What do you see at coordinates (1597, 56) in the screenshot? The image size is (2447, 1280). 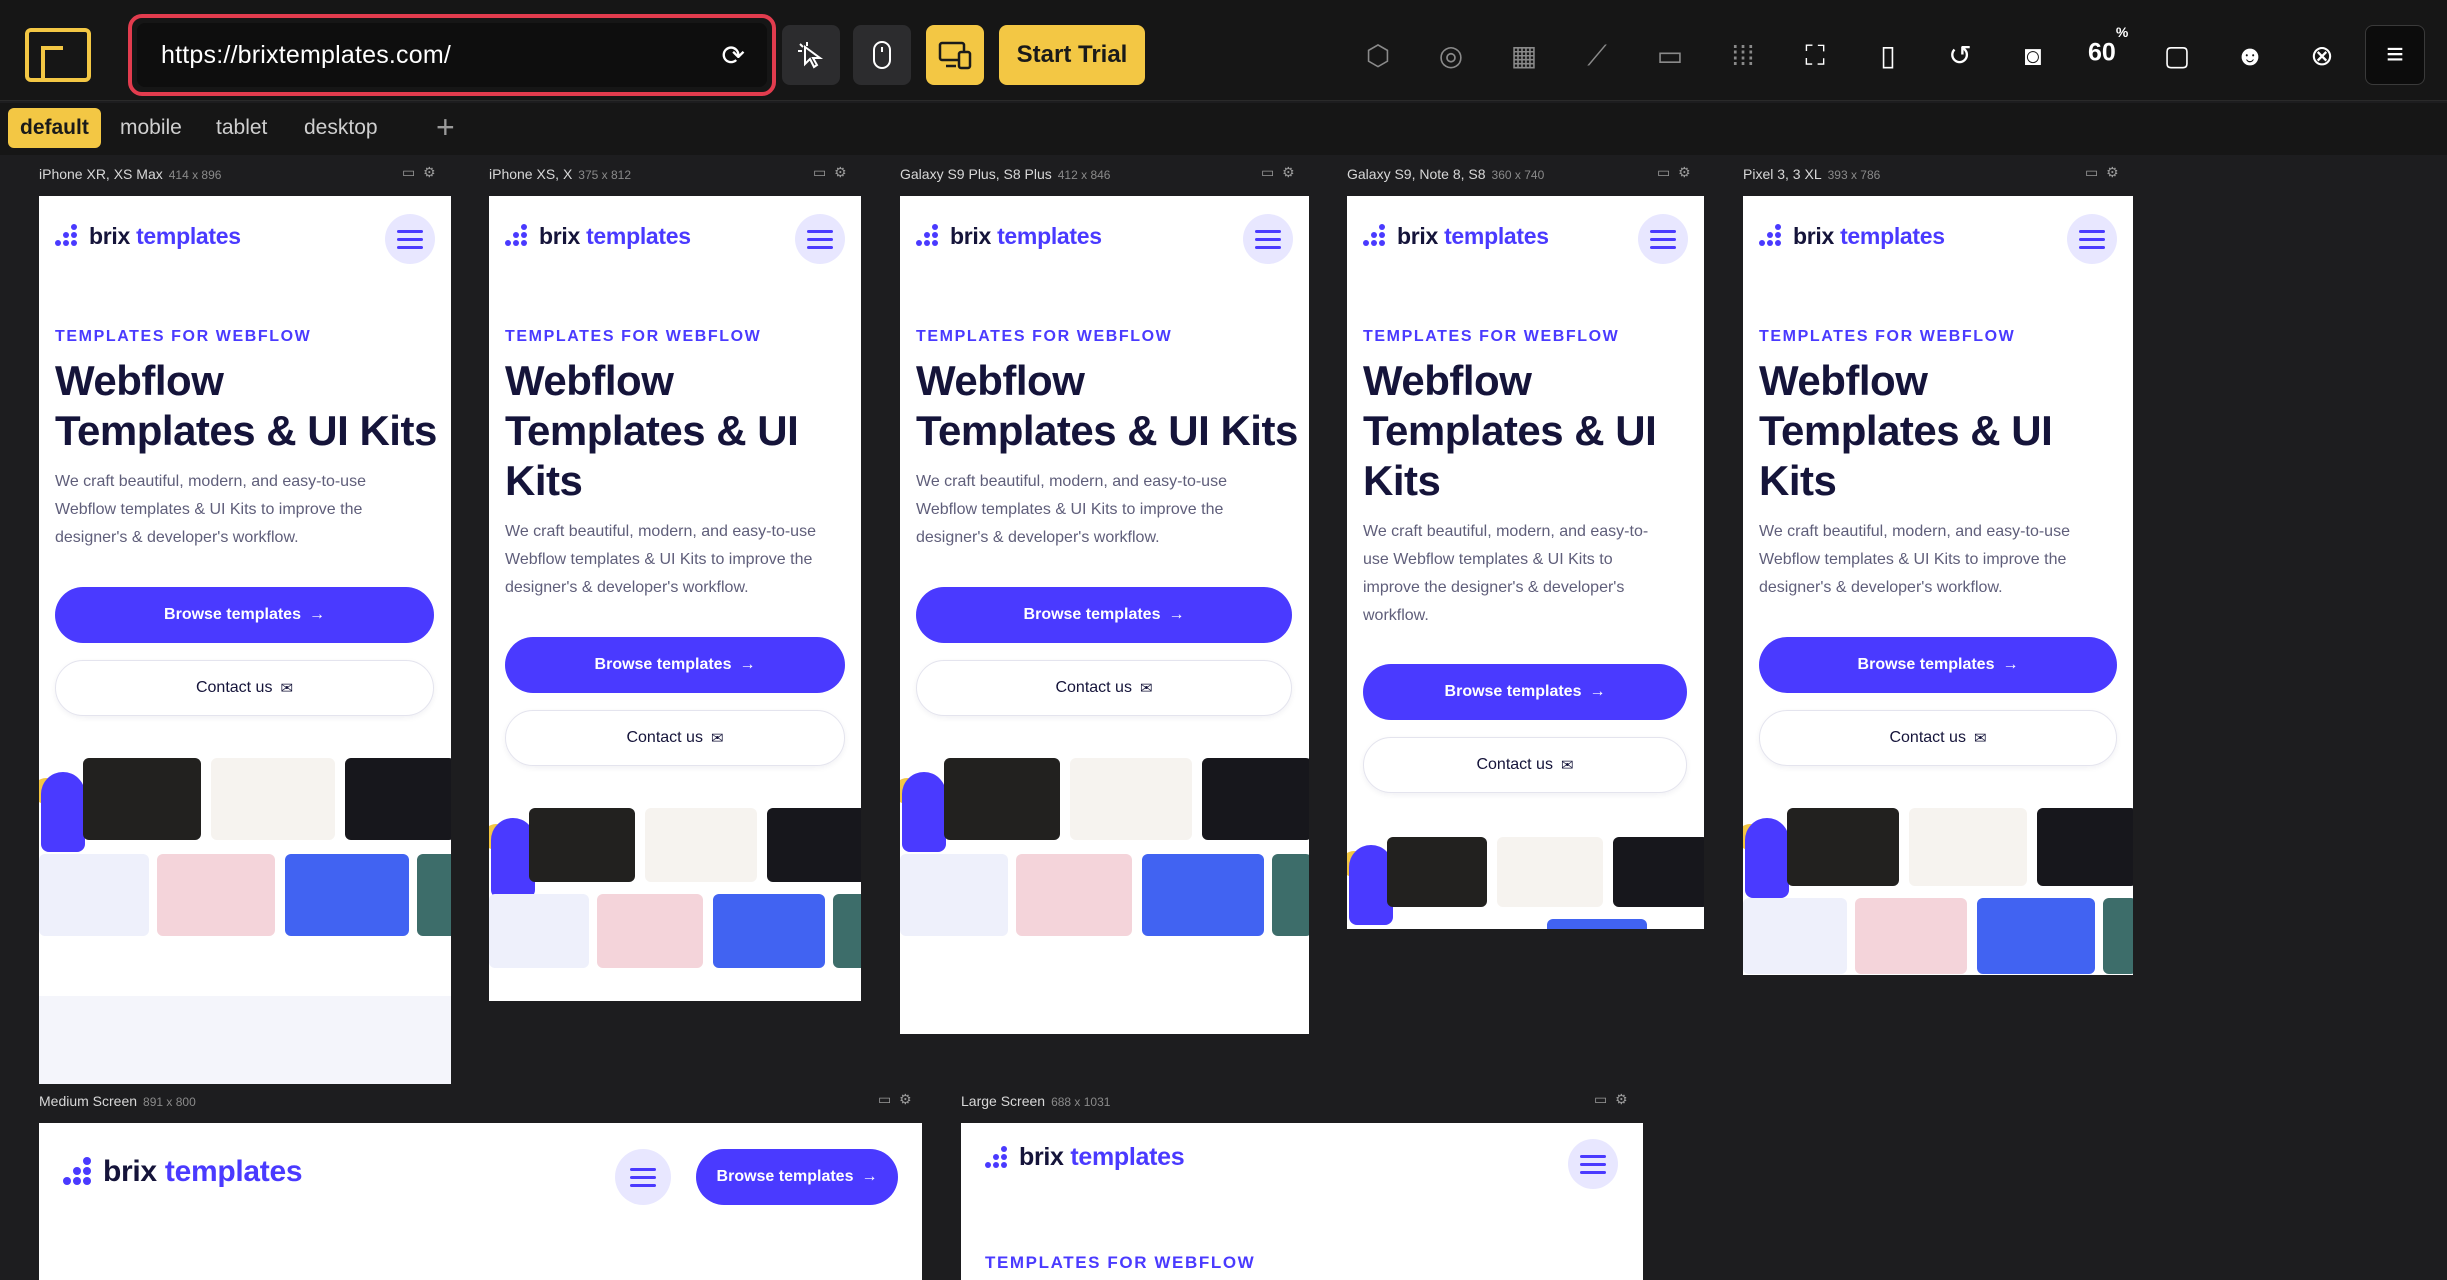 I see `ruler-icon: ⟋` at bounding box center [1597, 56].